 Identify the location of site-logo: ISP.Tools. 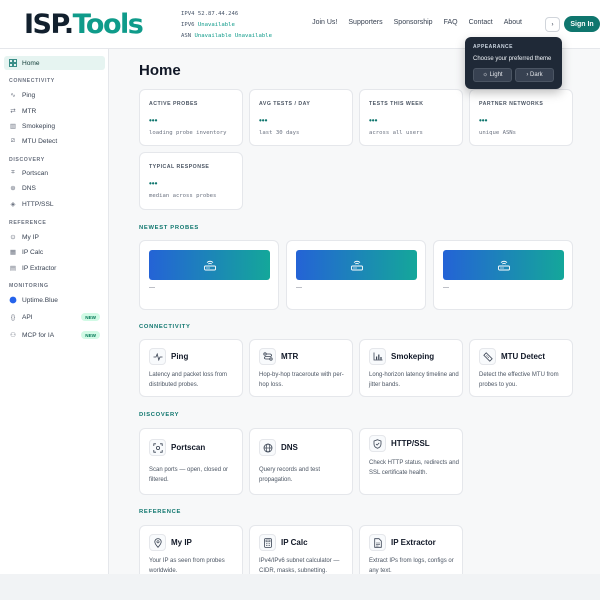
(84, 24).